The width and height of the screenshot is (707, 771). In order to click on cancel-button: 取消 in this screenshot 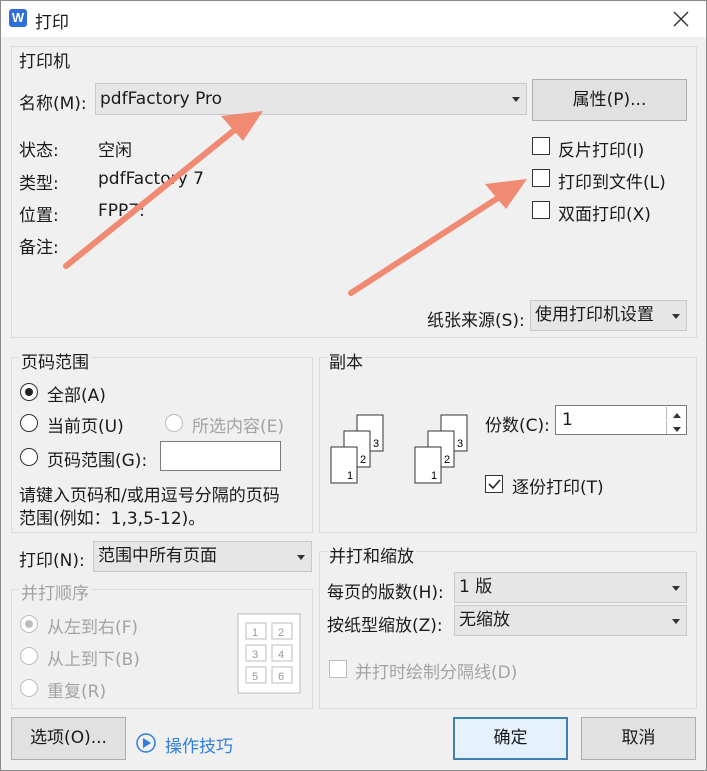, I will do `click(638, 738)`.